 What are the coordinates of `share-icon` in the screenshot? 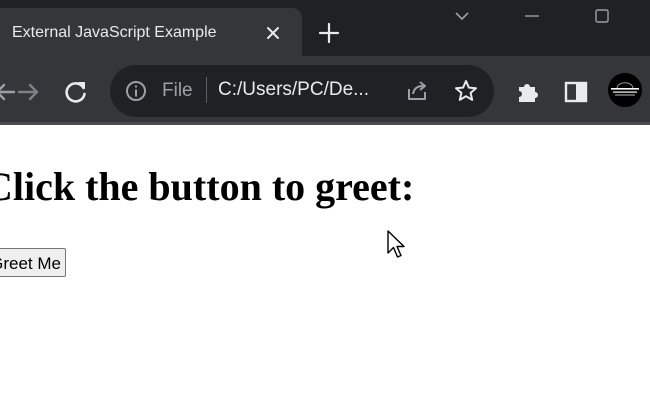 It's located at (417, 91).